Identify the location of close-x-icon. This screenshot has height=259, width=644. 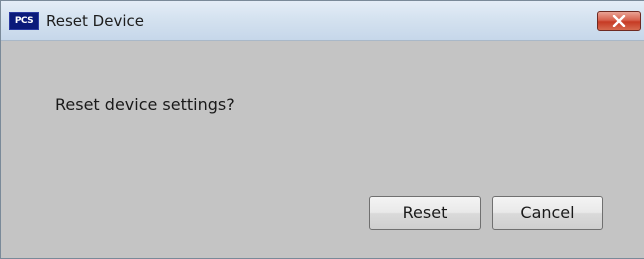
(619, 21).